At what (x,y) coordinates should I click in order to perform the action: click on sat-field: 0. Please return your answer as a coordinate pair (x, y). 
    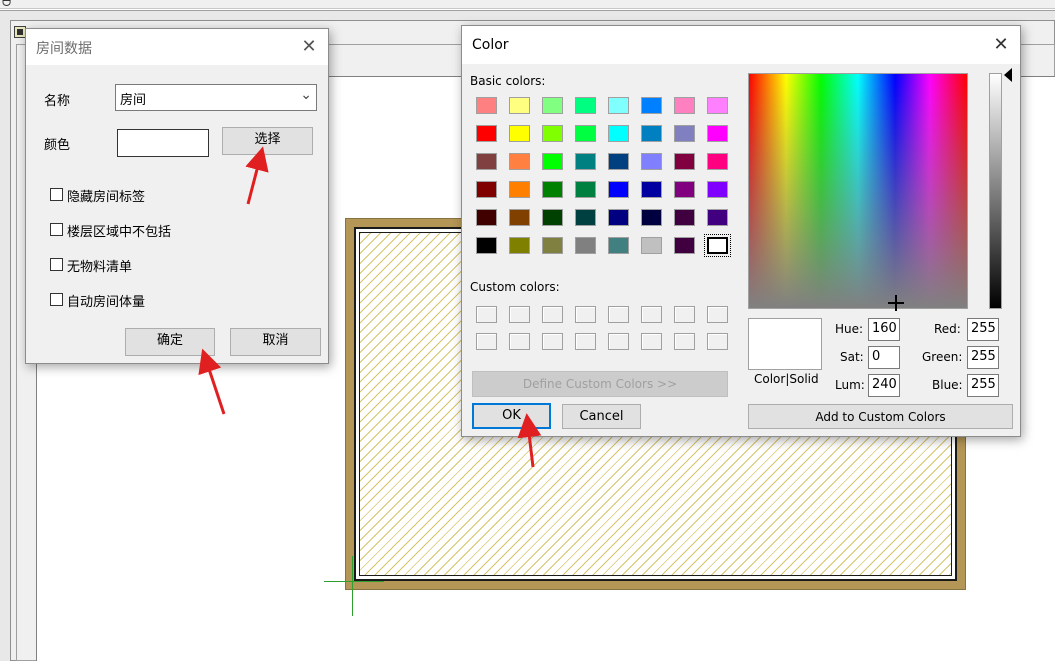
    Looking at the image, I should click on (884, 357).